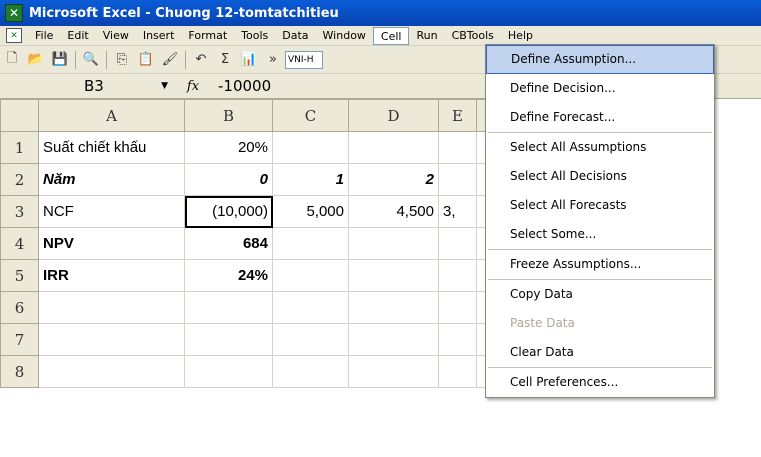 Image resolution: width=761 pixels, height=457 pixels. Describe the element at coordinates (457, 115) in the screenshot. I see `column-header-e: E` at that location.